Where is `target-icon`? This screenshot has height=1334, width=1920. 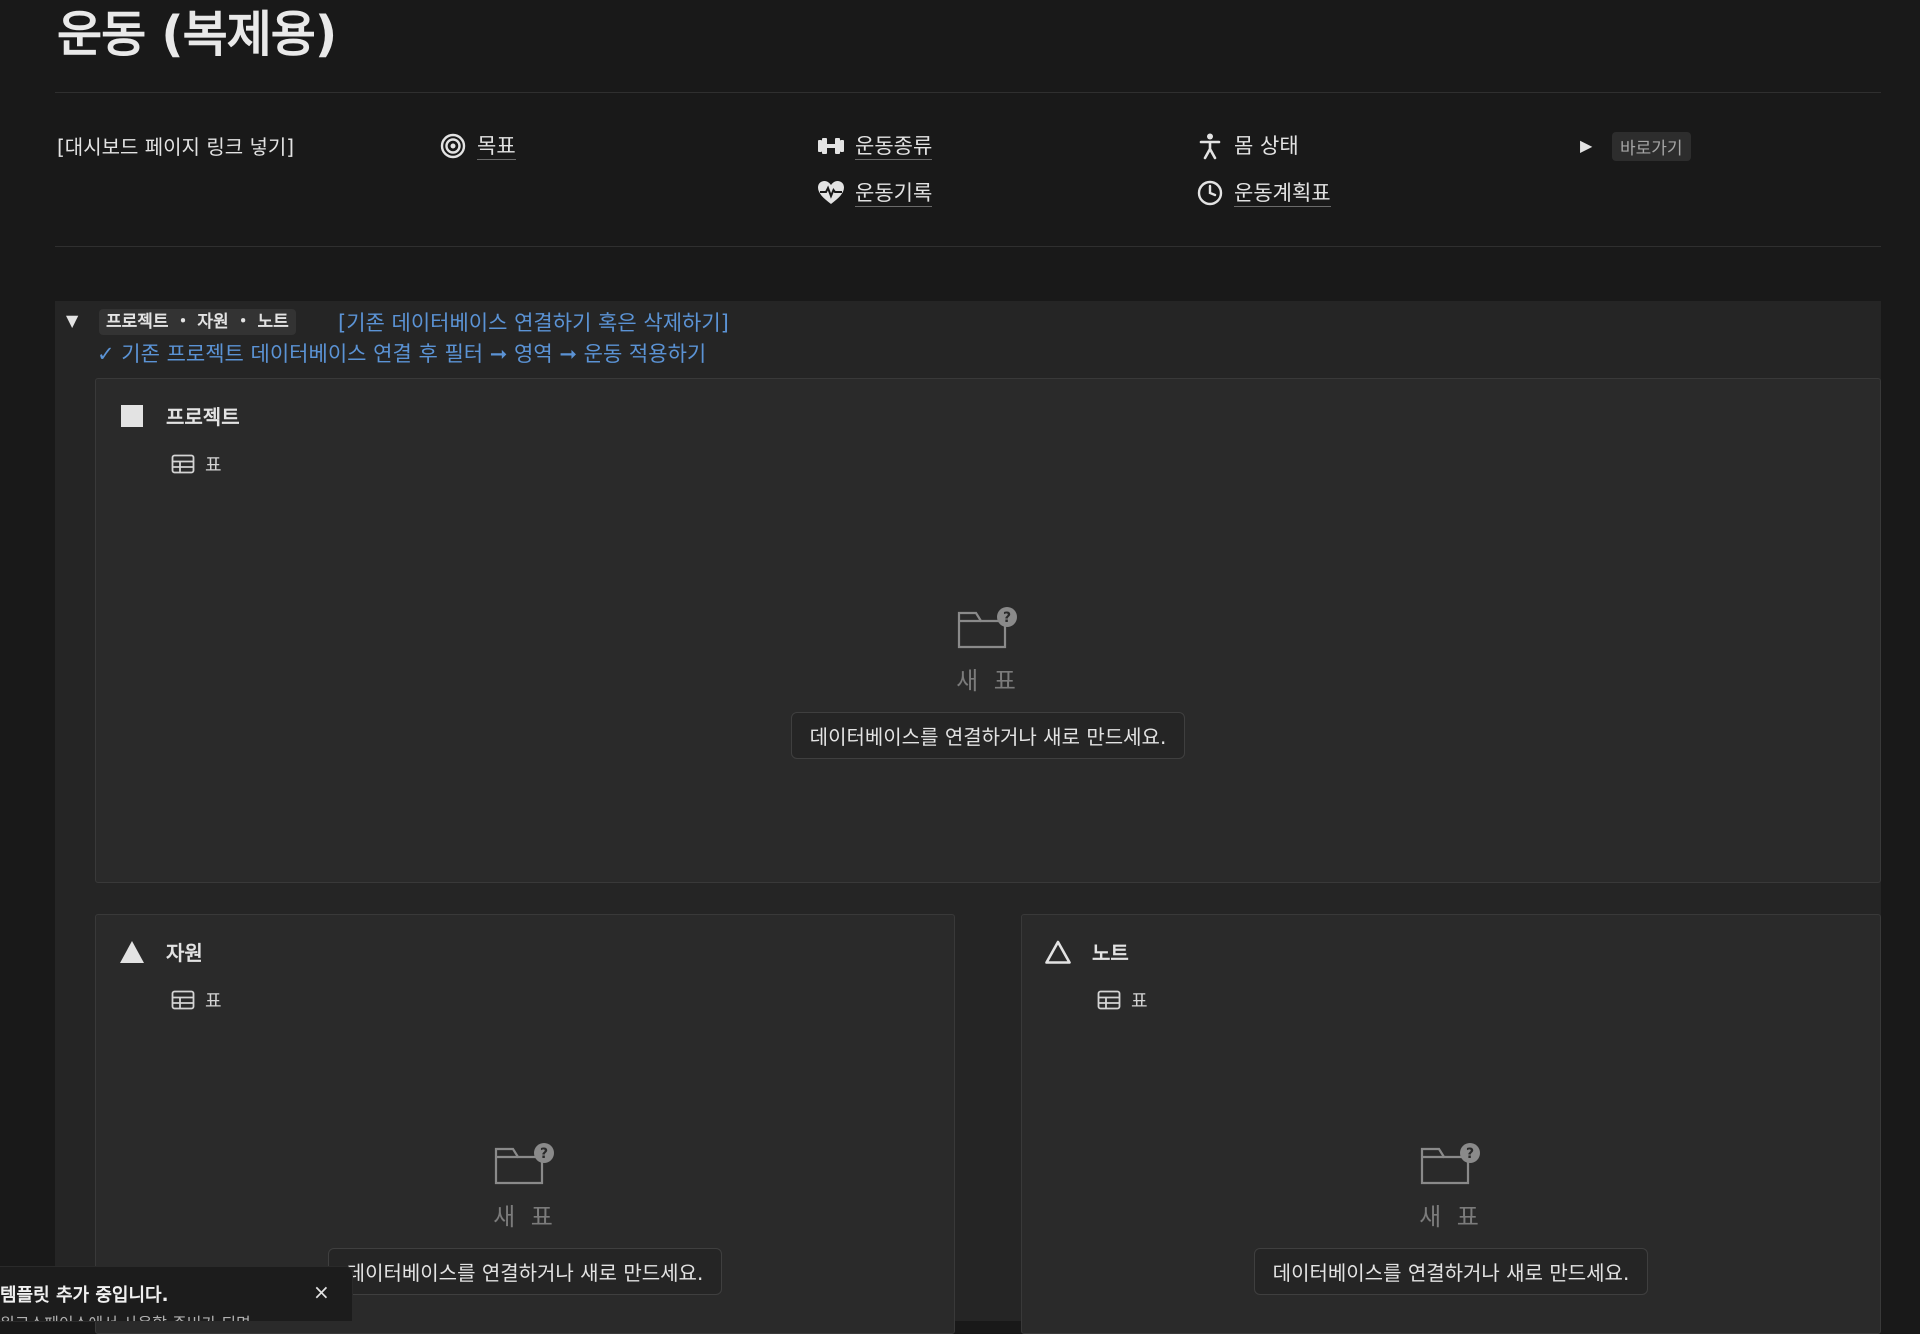 target-icon is located at coordinates (453, 146).